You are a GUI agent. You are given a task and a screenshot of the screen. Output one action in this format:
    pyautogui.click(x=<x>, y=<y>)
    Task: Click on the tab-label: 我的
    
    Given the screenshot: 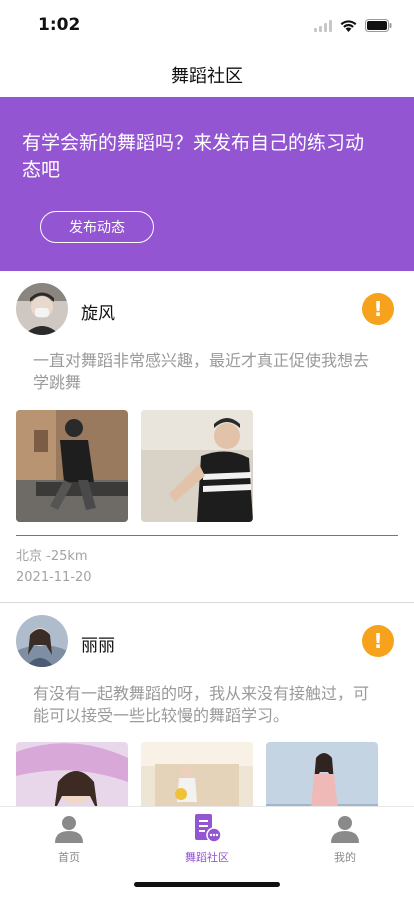 What is the action you would take?
    pyautogui.click(x=345, y=857)
    